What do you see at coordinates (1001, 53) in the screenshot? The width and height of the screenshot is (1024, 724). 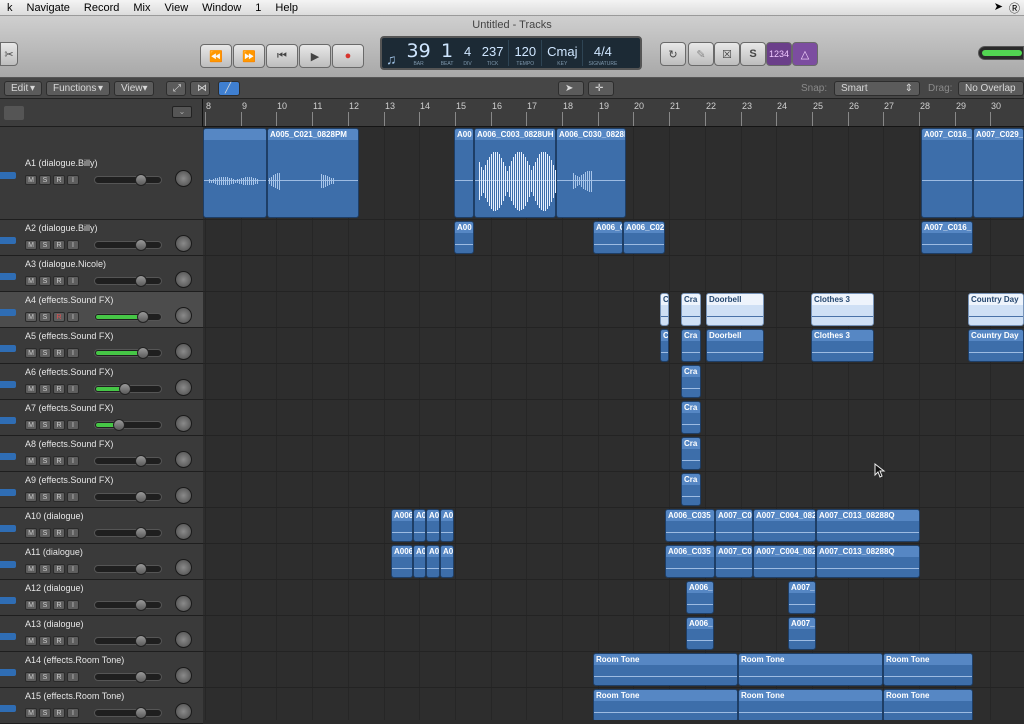 I see `master-volume-slider` at bounding box center [1001, 53].